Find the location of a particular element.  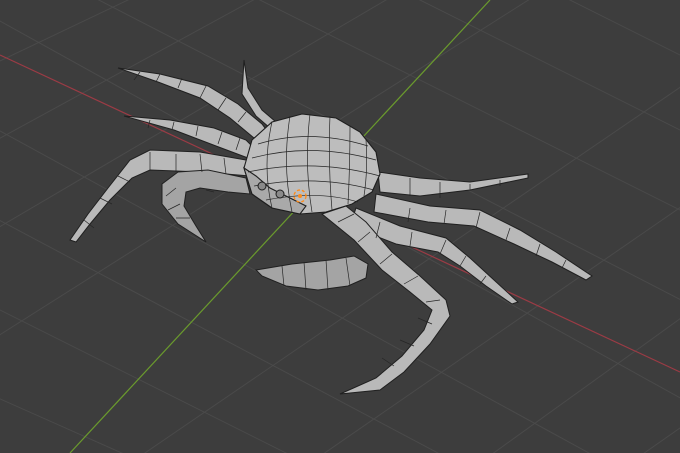

eye-left is located at coordinates (262, 186).